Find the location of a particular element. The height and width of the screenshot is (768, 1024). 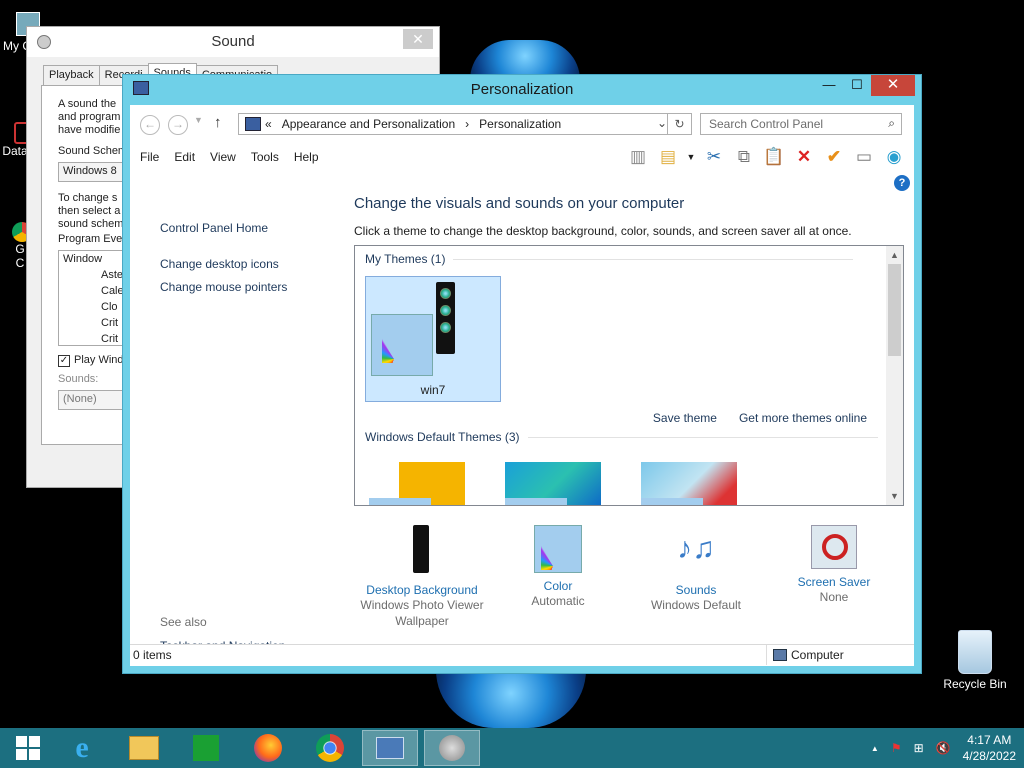

taskbar-internet-explorer: e is located at coordinates (82, 748).